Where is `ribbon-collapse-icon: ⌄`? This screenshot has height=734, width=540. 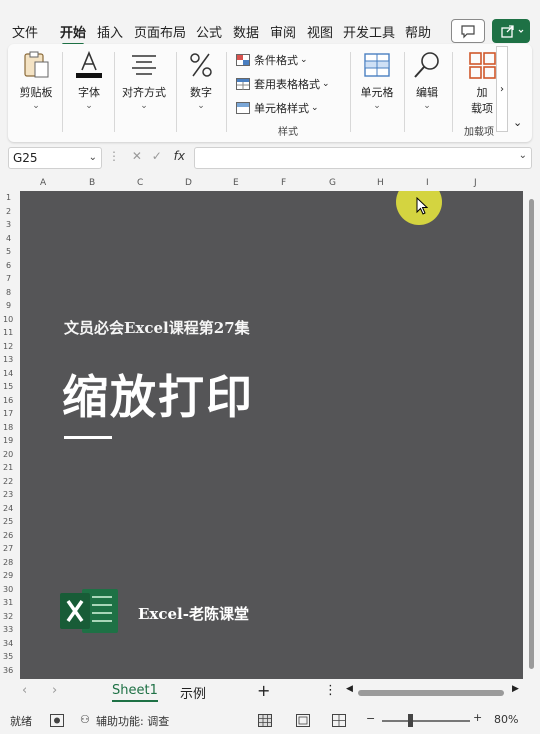 ribbon-collapse-icon: ⌄ is located at coordinates (517, 122).